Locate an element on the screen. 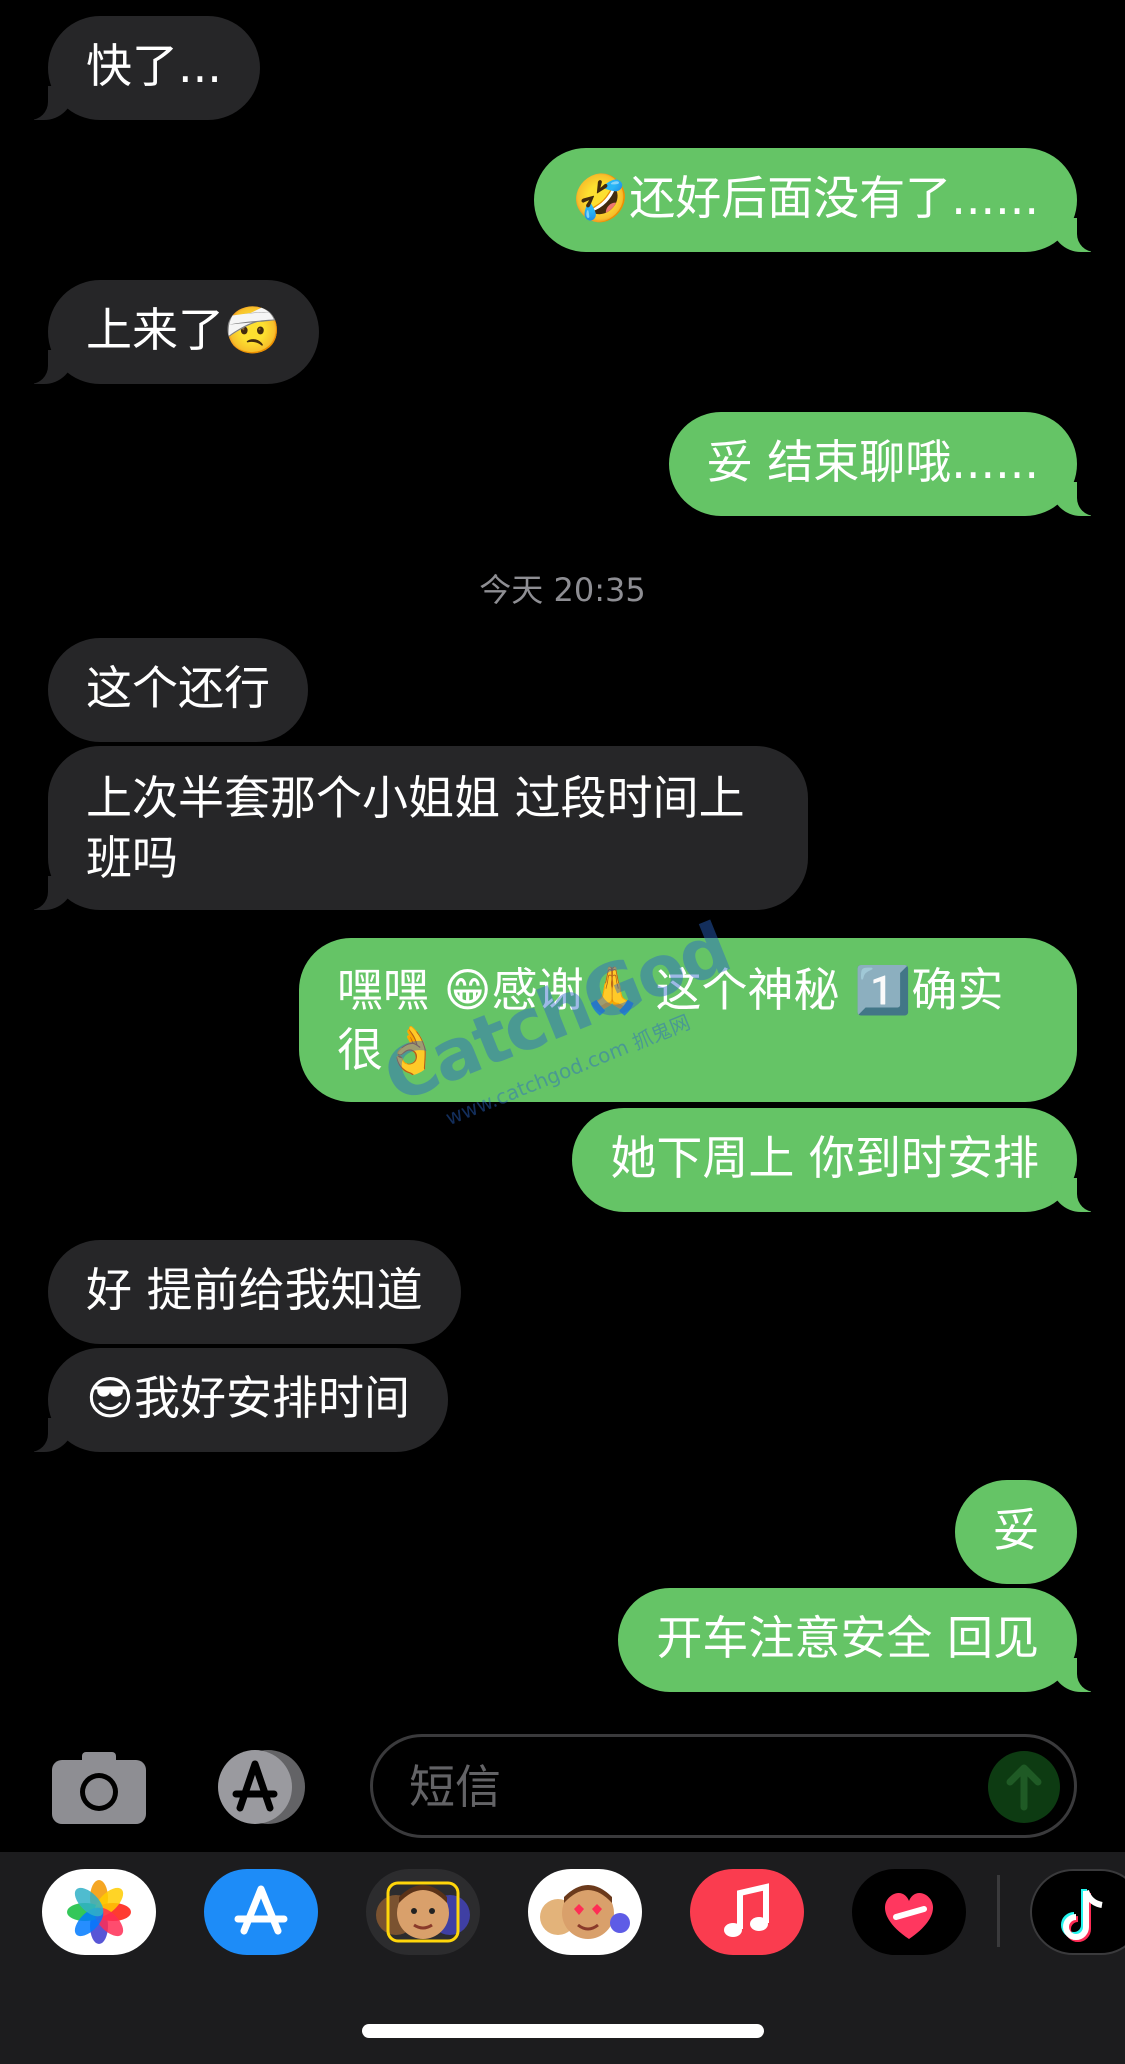  send-button is located at coordinates (1024, 1787).